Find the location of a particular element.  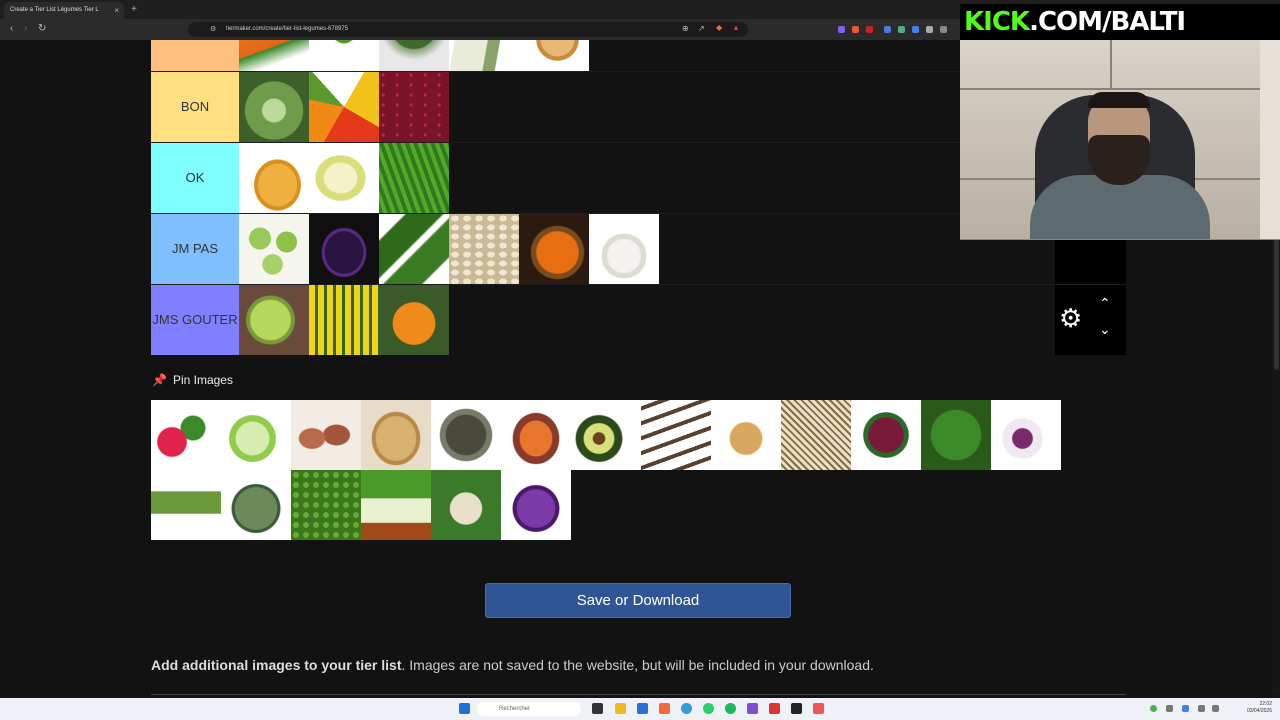

red-beans-image is located at coordinates (414, 107).